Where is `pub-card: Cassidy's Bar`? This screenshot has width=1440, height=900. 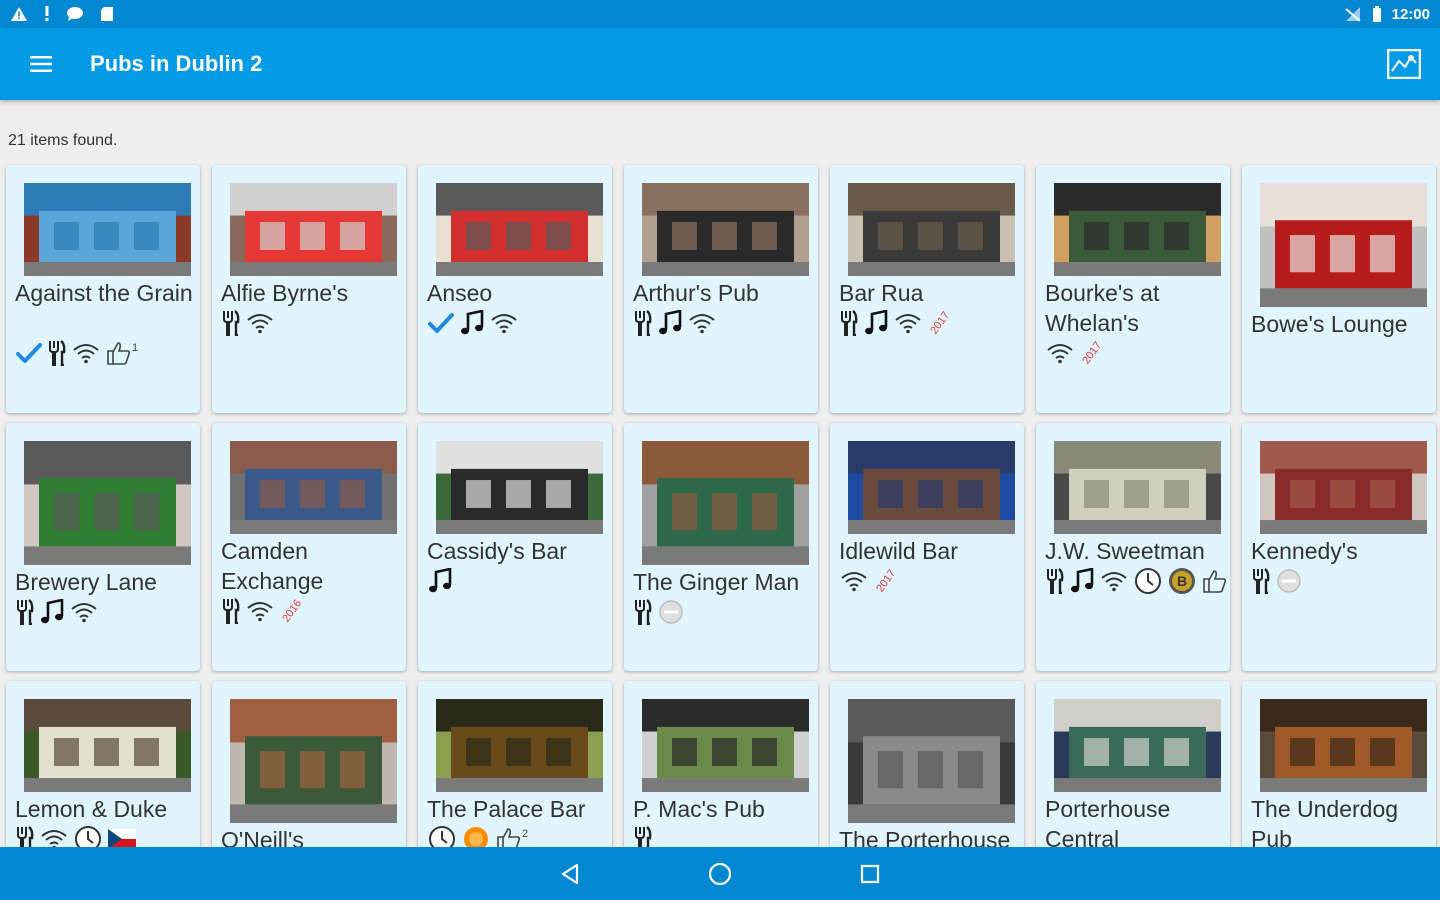
pub-card: Cassidy's Bar is located at coordinates (515, 547).